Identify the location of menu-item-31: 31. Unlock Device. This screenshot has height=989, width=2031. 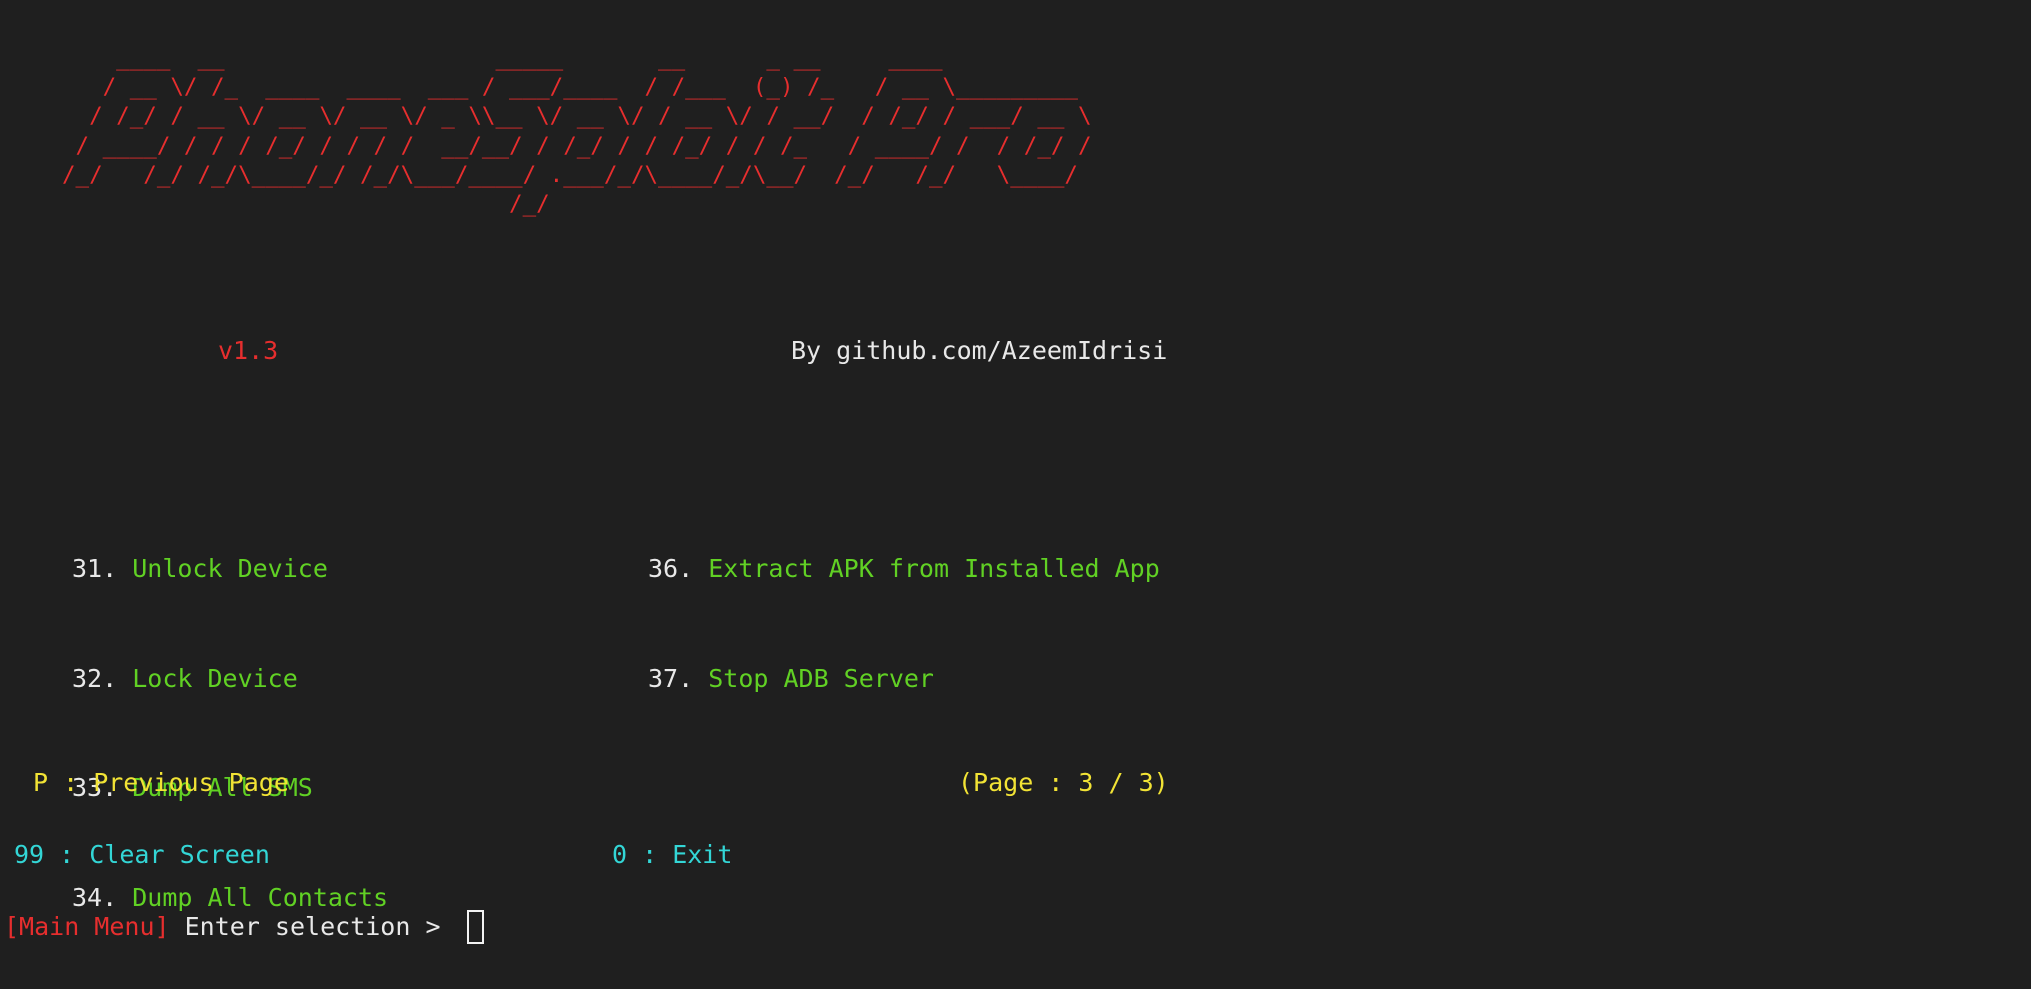
(230, 569).